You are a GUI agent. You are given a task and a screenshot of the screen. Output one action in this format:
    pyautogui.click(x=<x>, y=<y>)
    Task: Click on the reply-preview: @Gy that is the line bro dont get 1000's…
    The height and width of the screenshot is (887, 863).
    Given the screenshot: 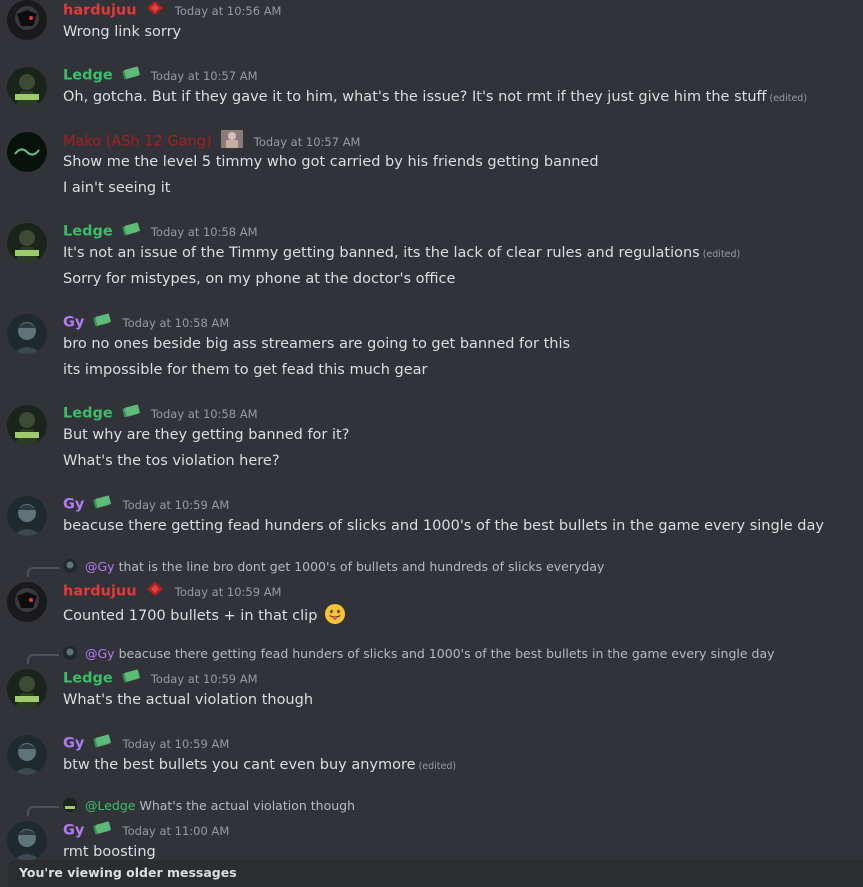 What is the action you would take?
    pyautogui.click(x=333, y=567)
    